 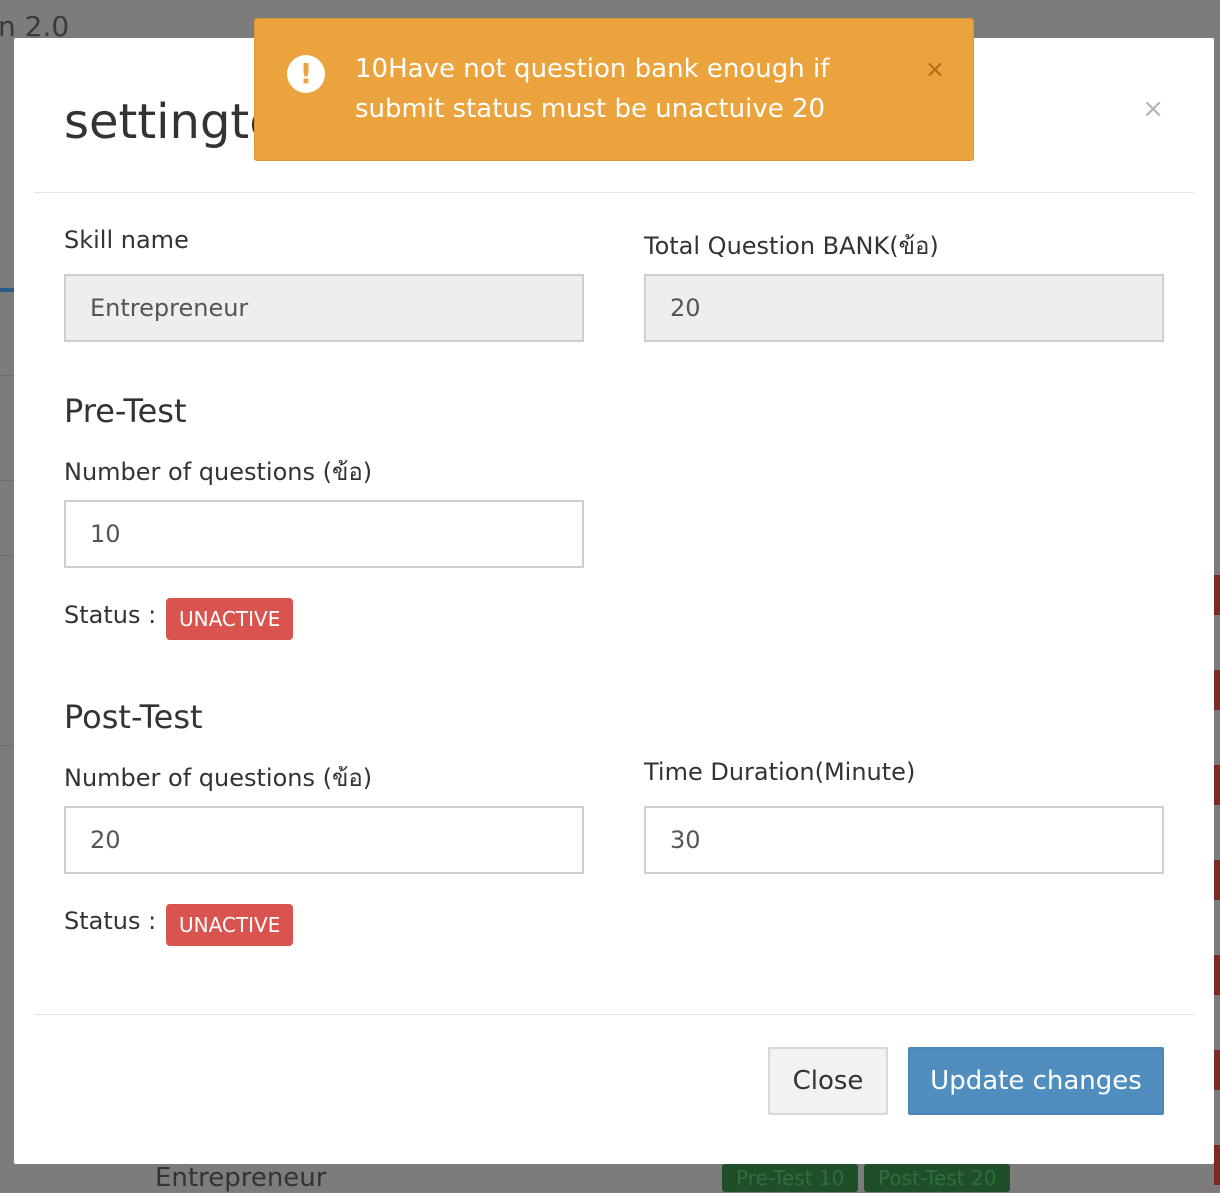 I want to click on pre-test-title: Pre-Test, so click(x=125, y=411).